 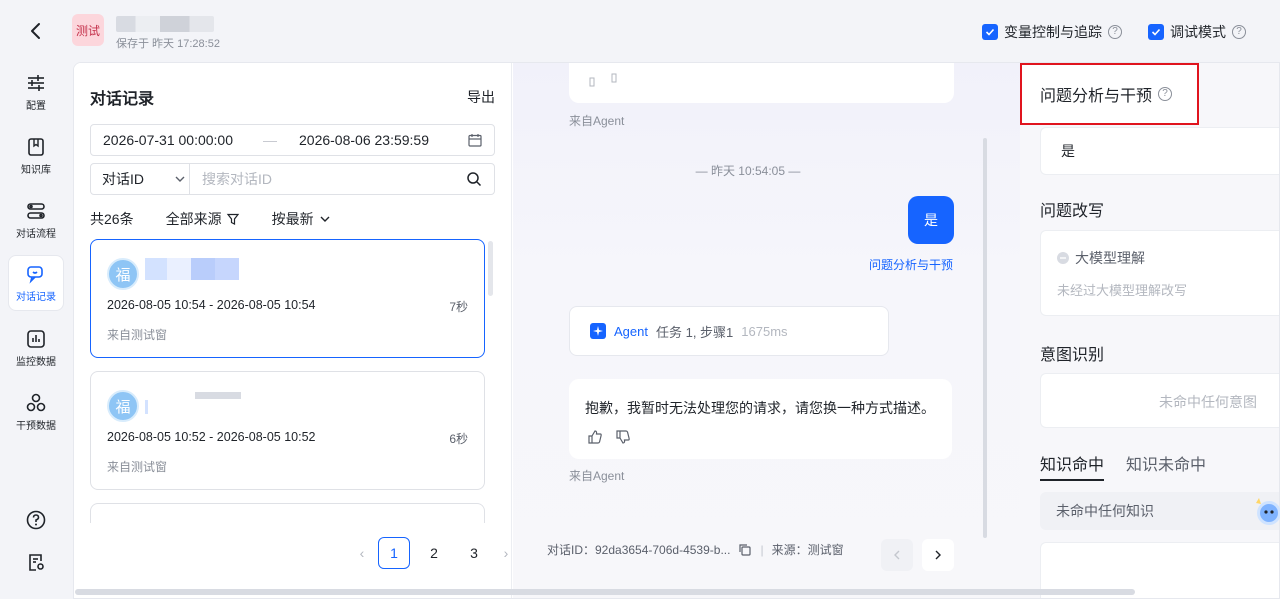 I want to click on pagination: ‹ 1 2 3 ›, so click(x=434, y=553).